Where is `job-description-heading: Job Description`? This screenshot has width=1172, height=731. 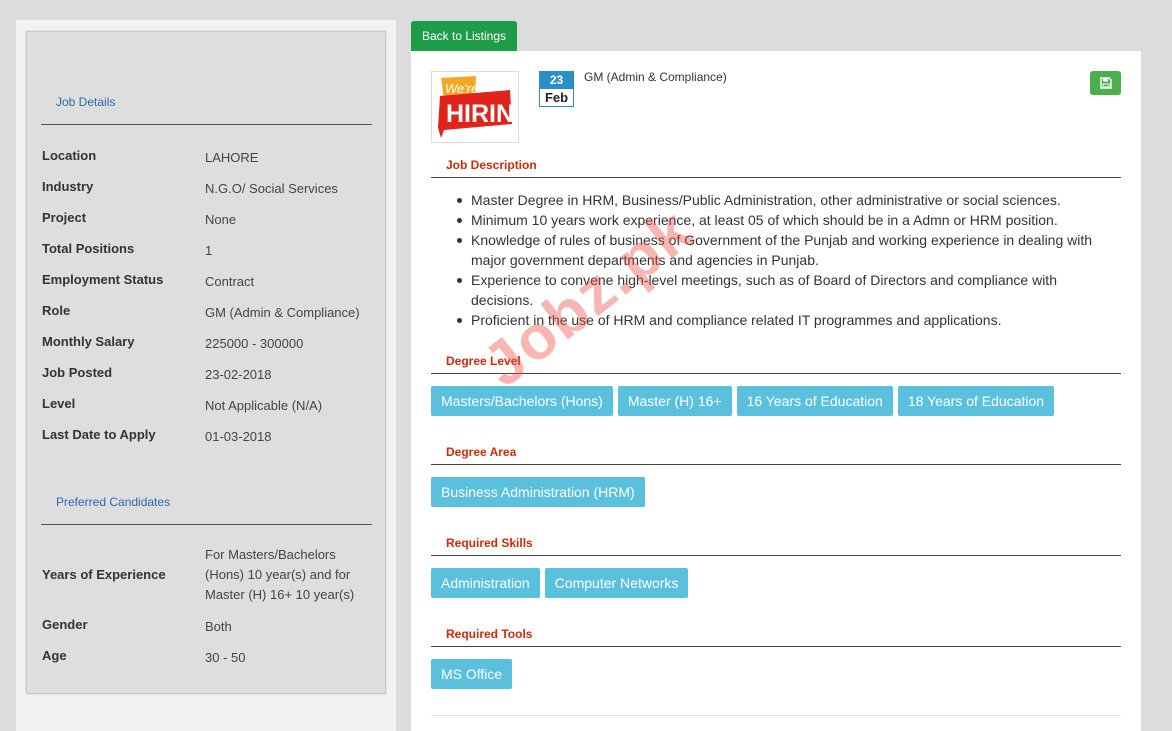
job-description-heading: Job Description is located at coordinates (491, 165).